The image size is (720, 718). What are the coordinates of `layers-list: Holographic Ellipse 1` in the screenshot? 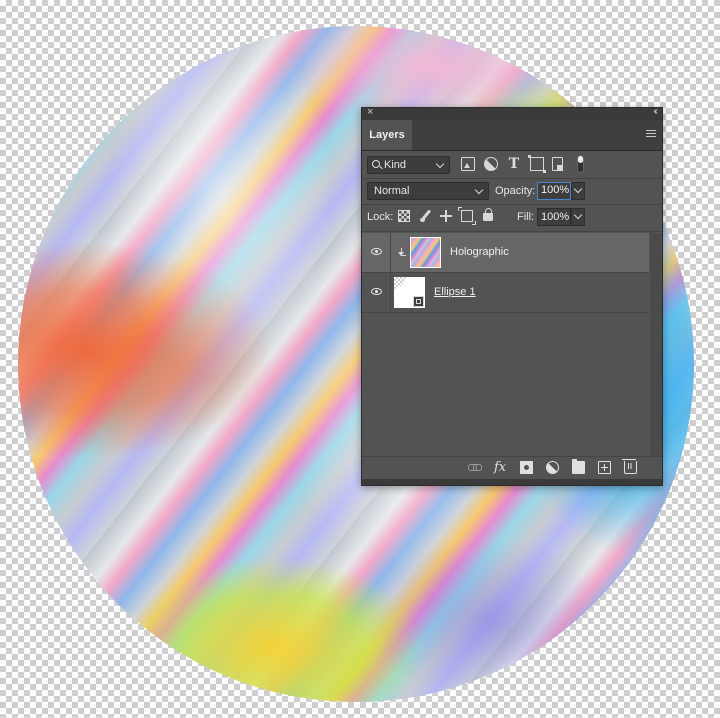 It's located at (505, 344).